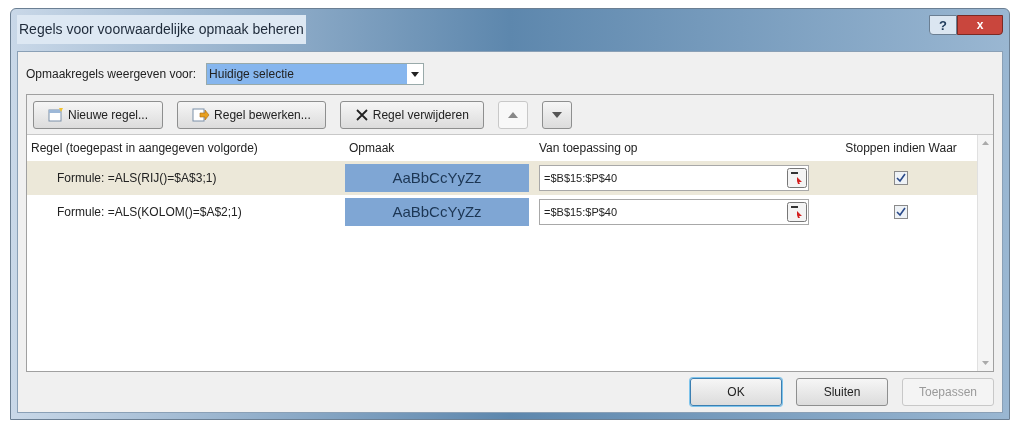 Image resolution: width=1018 pixels, height=428 pixels. Describe the element at coordinates (372, 148) in the screenshot. I see `column-header: Opmaak` at that location.